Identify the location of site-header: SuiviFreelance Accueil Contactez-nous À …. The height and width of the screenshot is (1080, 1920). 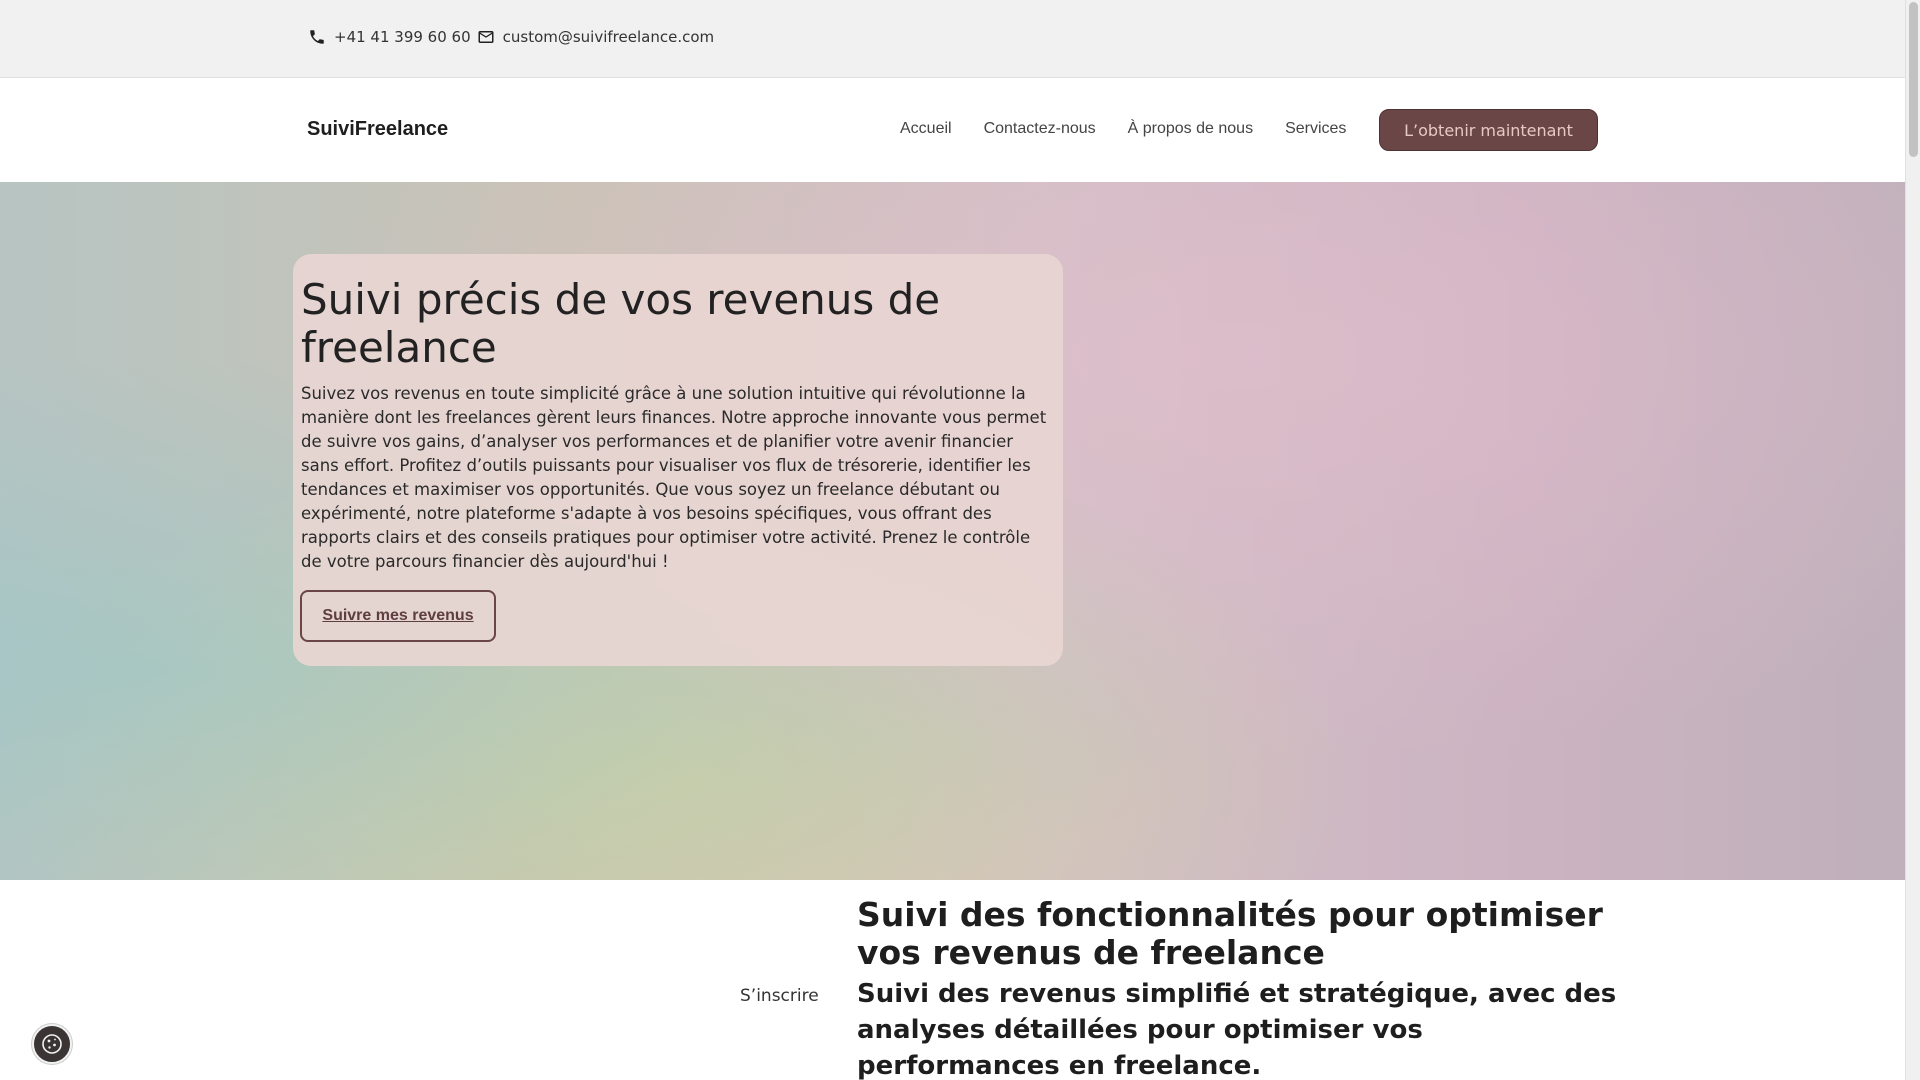
(952, 130).